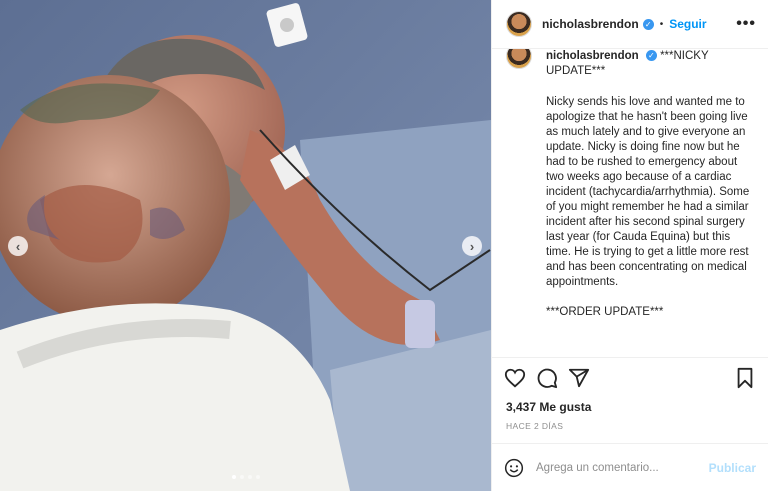 The height and width of the screenshot is (491, 768). What do you see at coordinates (630, 407) in the screenshot?
I see `likes-count: 3,437 Me gusta` at bounding box center [630, 407].